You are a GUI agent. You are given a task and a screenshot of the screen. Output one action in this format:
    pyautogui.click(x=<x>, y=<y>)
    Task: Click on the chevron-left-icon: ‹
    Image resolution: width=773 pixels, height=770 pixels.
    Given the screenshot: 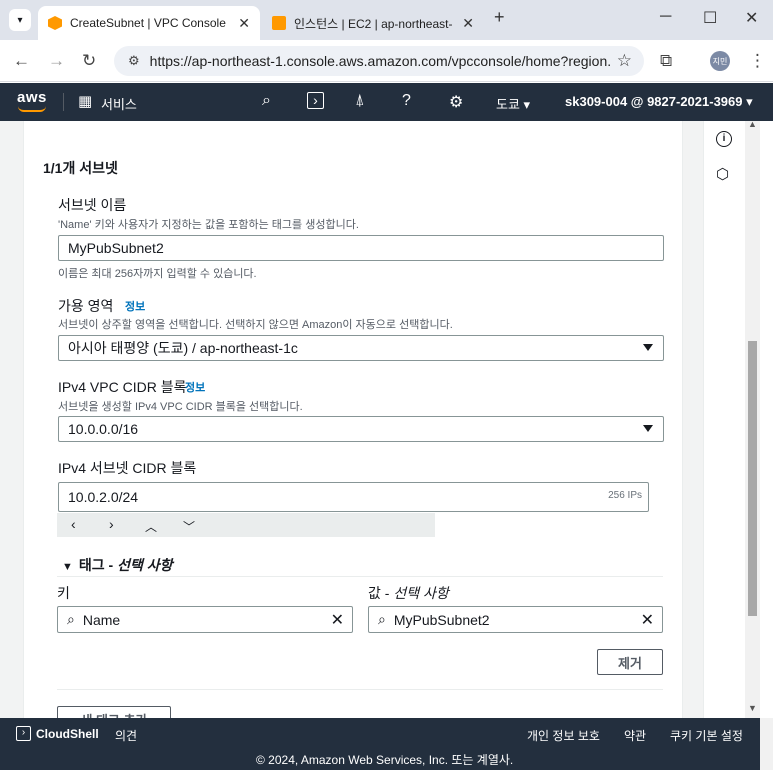 What is the action you would take?
    pyautogui.click(x=73, y=524)
    